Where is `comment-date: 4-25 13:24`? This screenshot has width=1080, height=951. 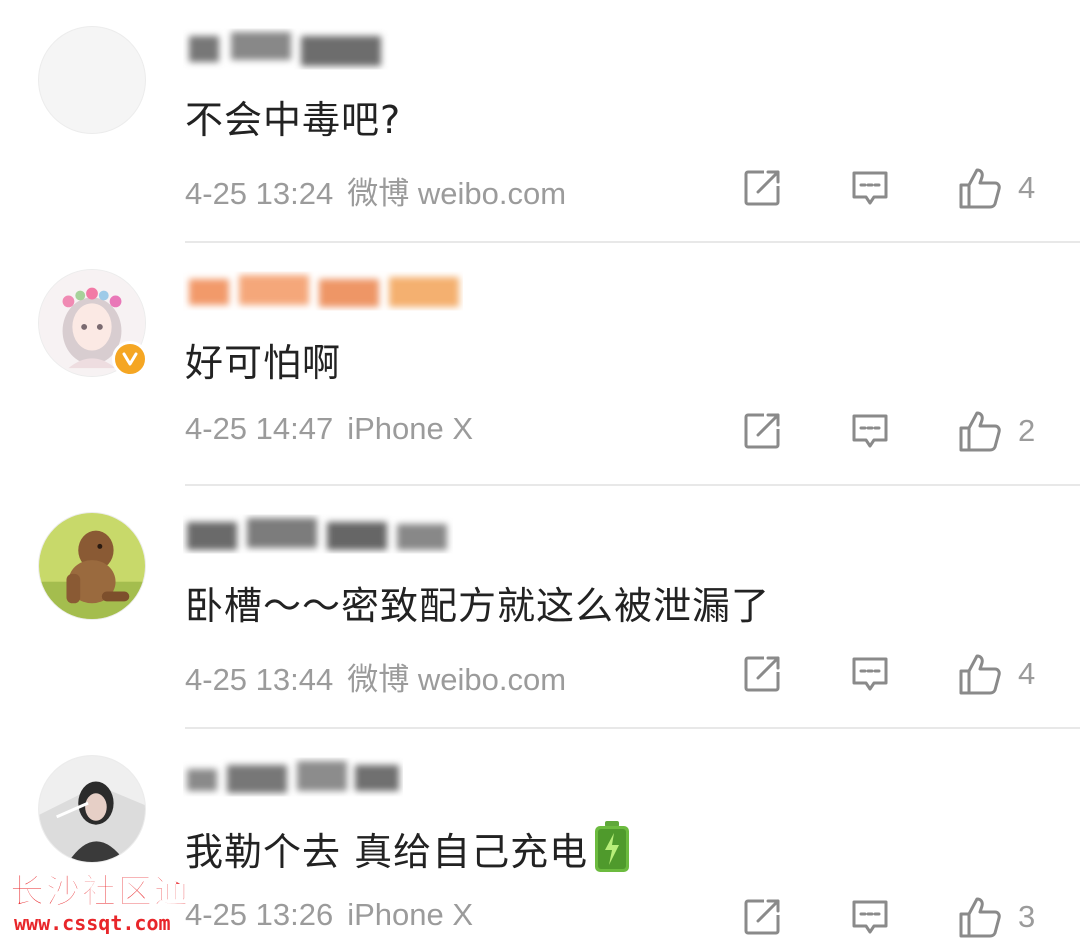 comment-date: 4-25 13:24 is located at coordinates (259, 193).